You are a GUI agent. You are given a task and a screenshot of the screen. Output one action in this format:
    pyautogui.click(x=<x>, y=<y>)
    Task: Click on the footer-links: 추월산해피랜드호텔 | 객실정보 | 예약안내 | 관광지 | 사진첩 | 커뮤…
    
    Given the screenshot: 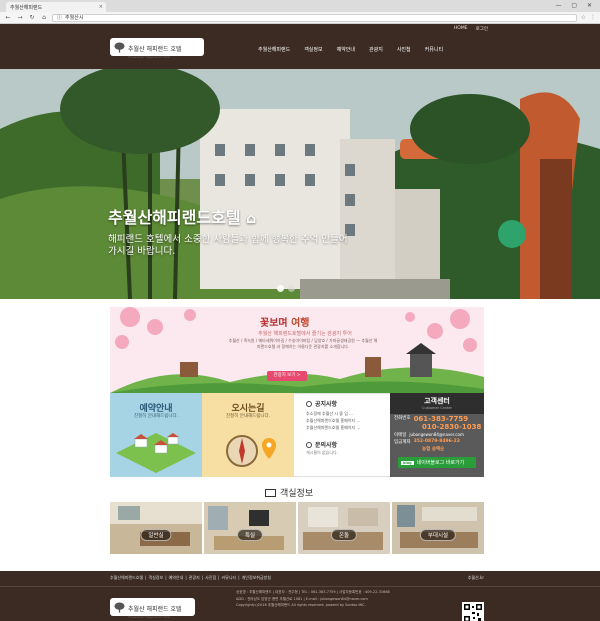 What is the action you would take?
    pyautogui.click(x=190, y=578)
    